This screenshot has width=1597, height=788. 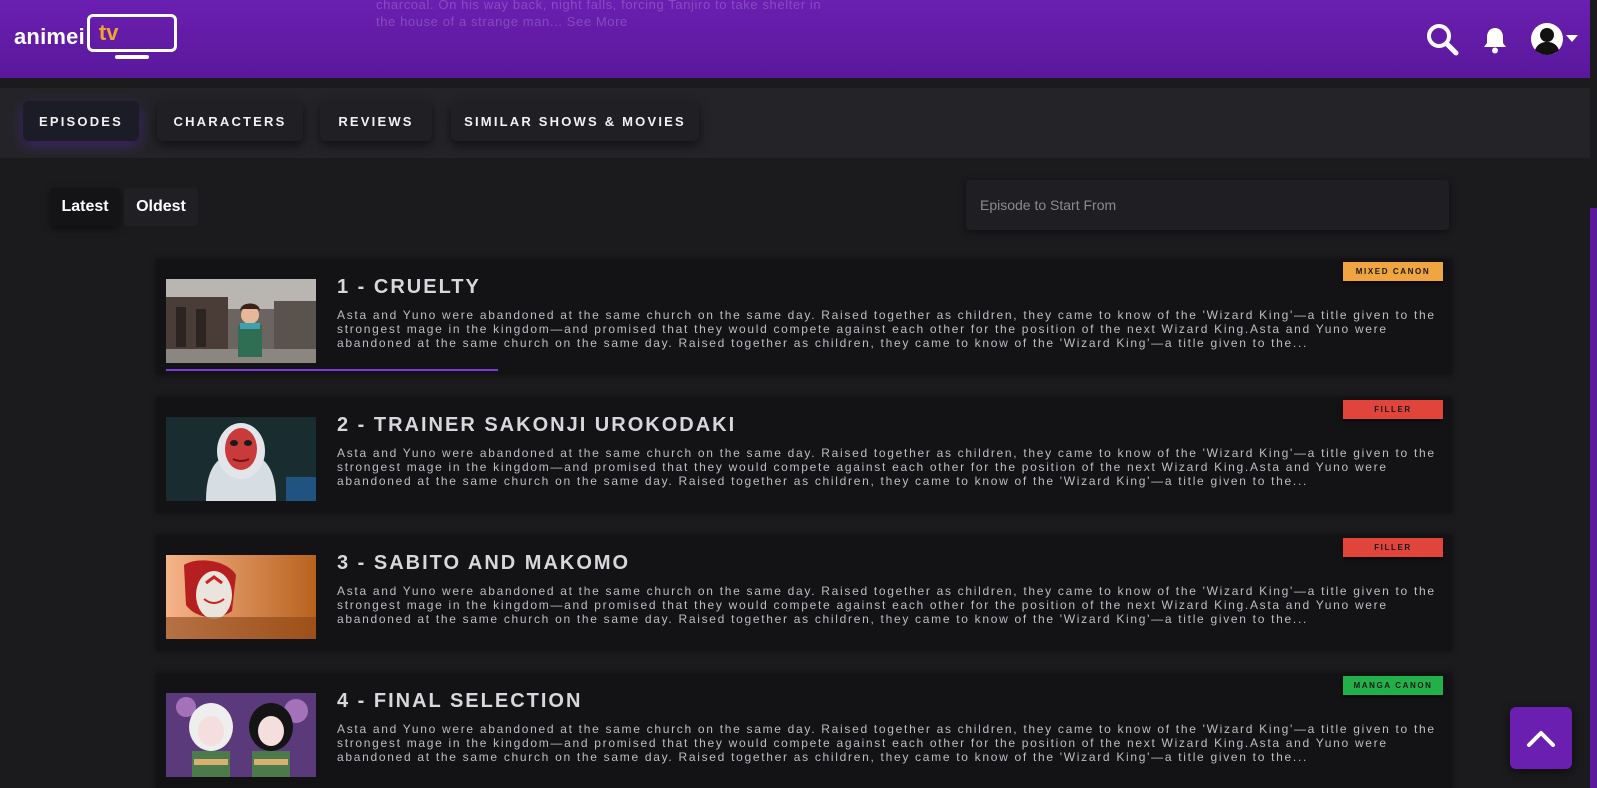 I want to click on episode-start-input, so click(x=1207, y=205).